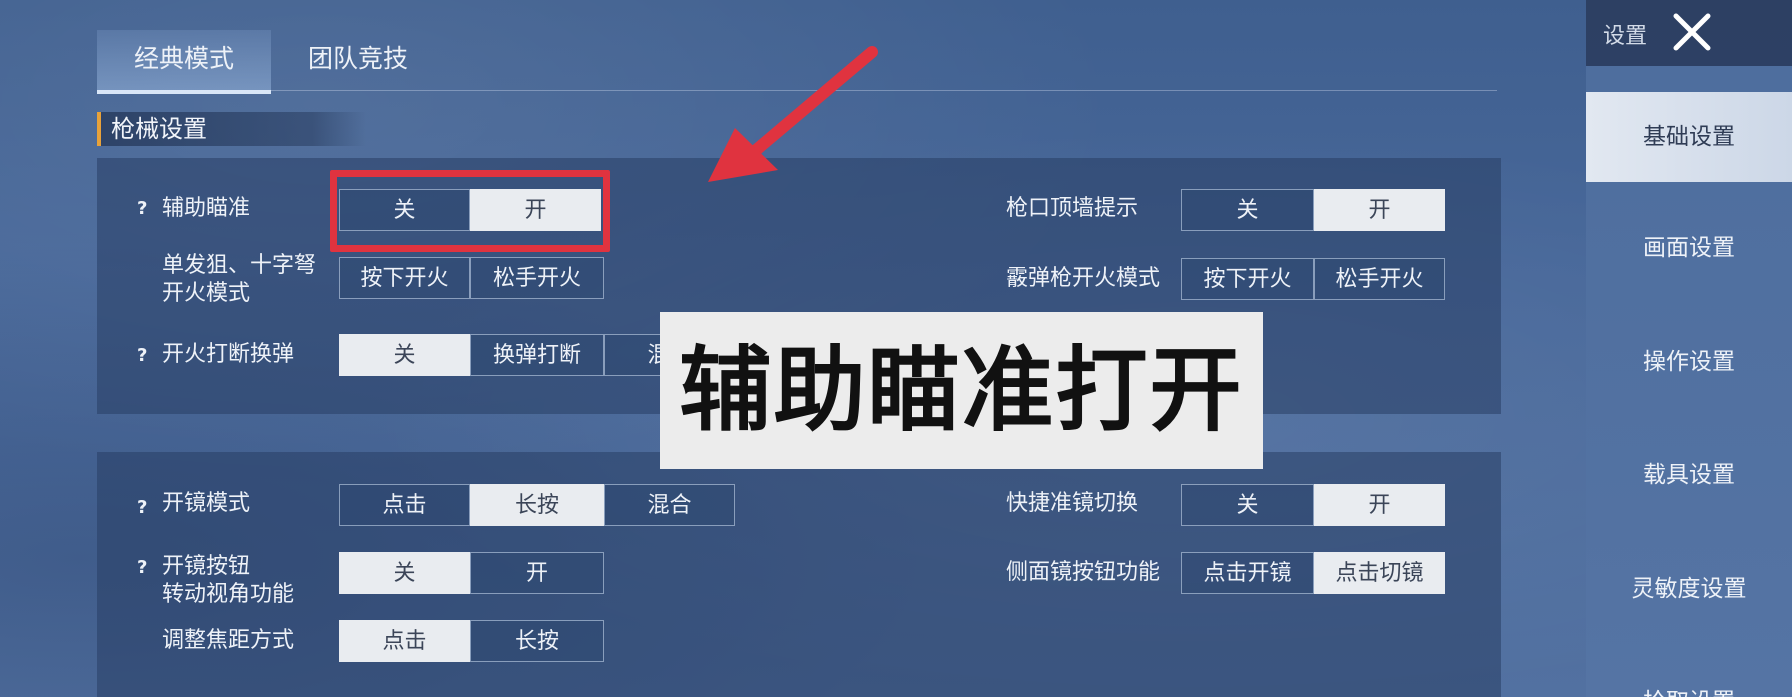 The height and width of the screenshot is (697, 1792). I want to click on section-header-firearm: 枪械设置, so click(231, 129).